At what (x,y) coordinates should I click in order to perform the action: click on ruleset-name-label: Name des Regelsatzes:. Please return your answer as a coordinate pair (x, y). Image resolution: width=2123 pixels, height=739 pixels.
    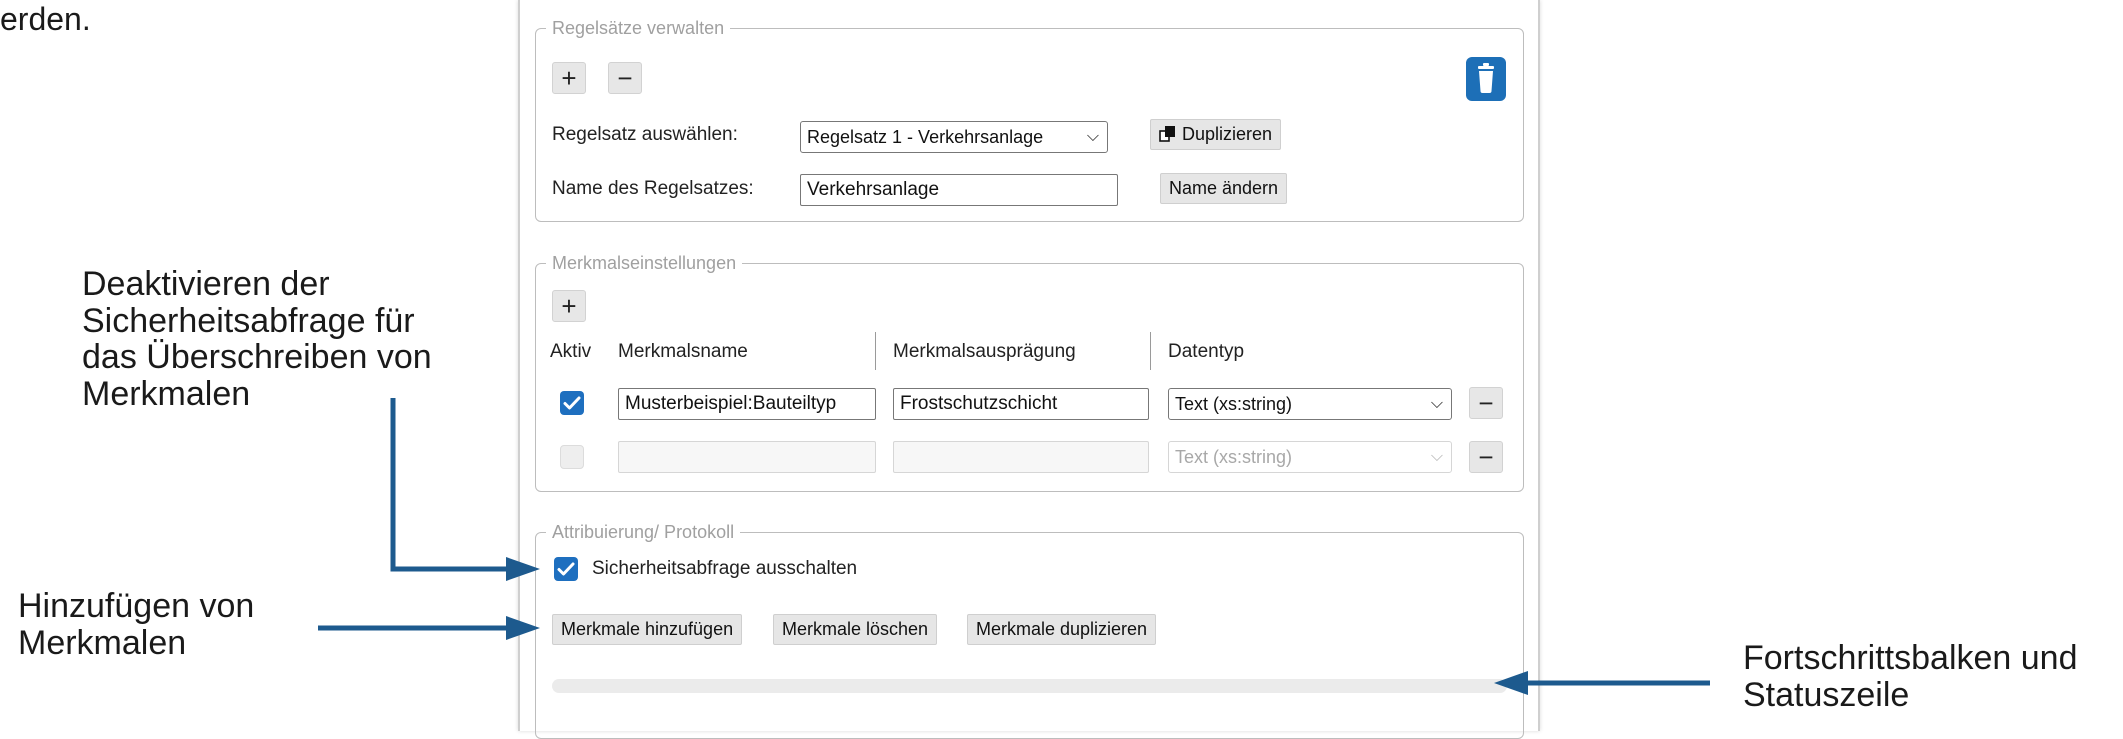
    Looking at the image, I should click on (653, 188).